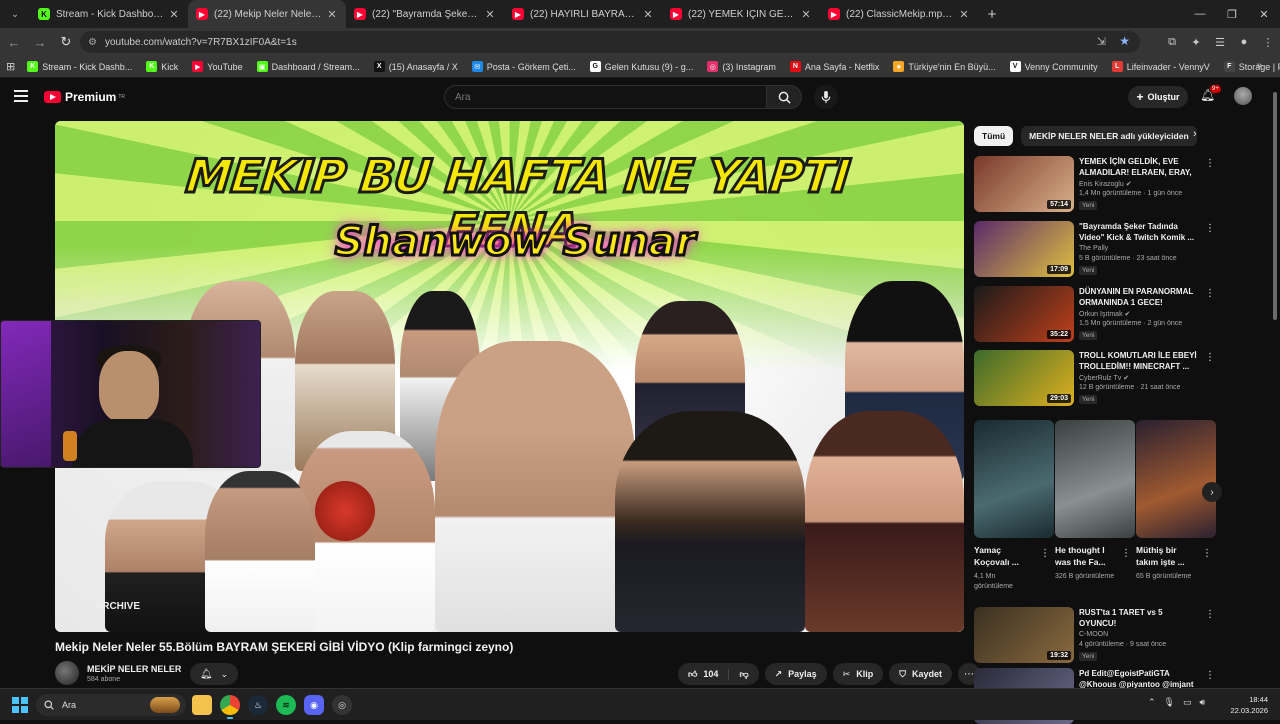 The image size is (1280, 724). I want to click on channel-name: Enis Kirazoglu ✔︎, so click(1105, 184).